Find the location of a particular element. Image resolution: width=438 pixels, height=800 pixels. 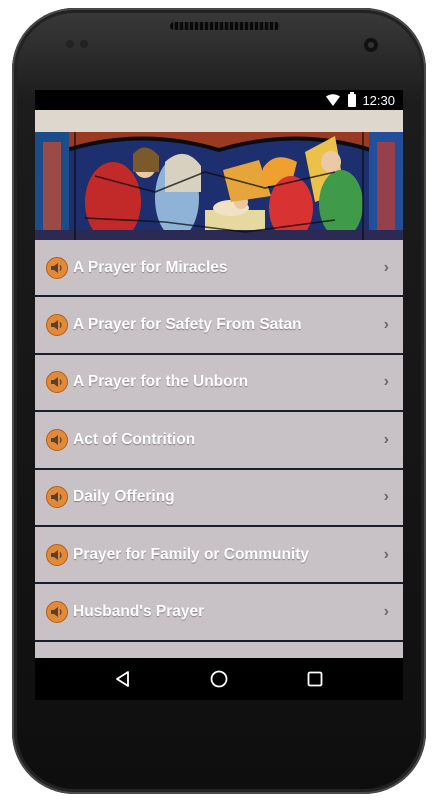

list-item is located at coordinates (219, 649).